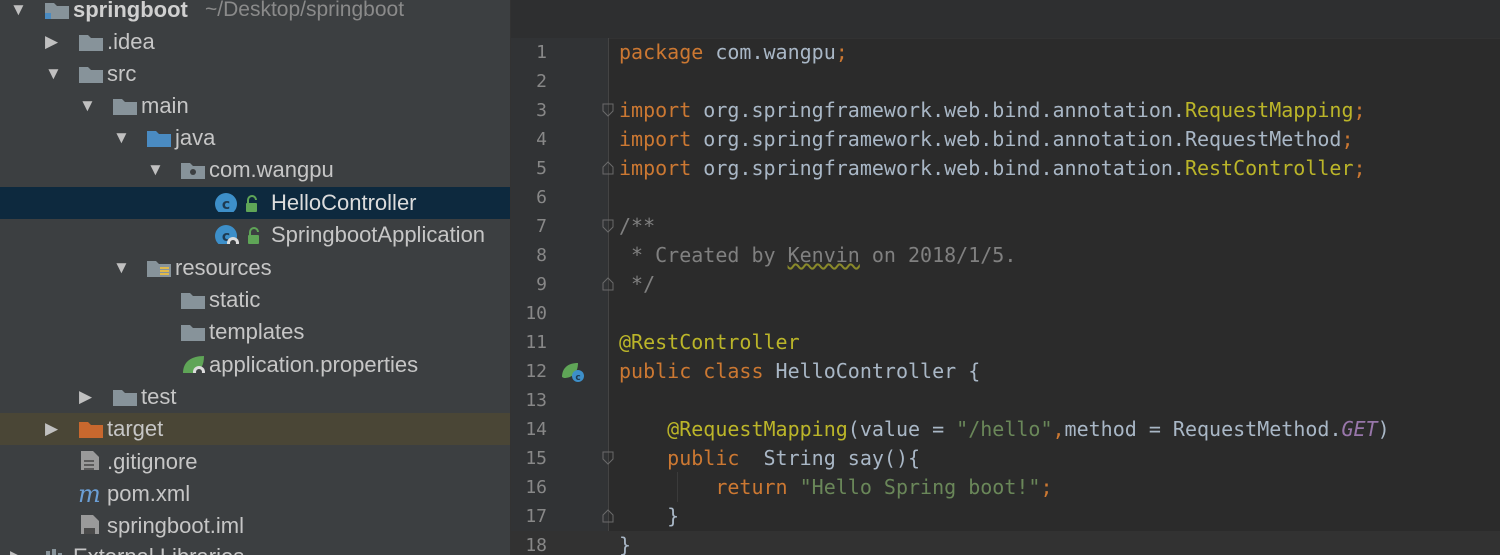  Describe the element at coordinates (175, 525) in the screenshot. I see `tree-label: springboot.iml` at that location.